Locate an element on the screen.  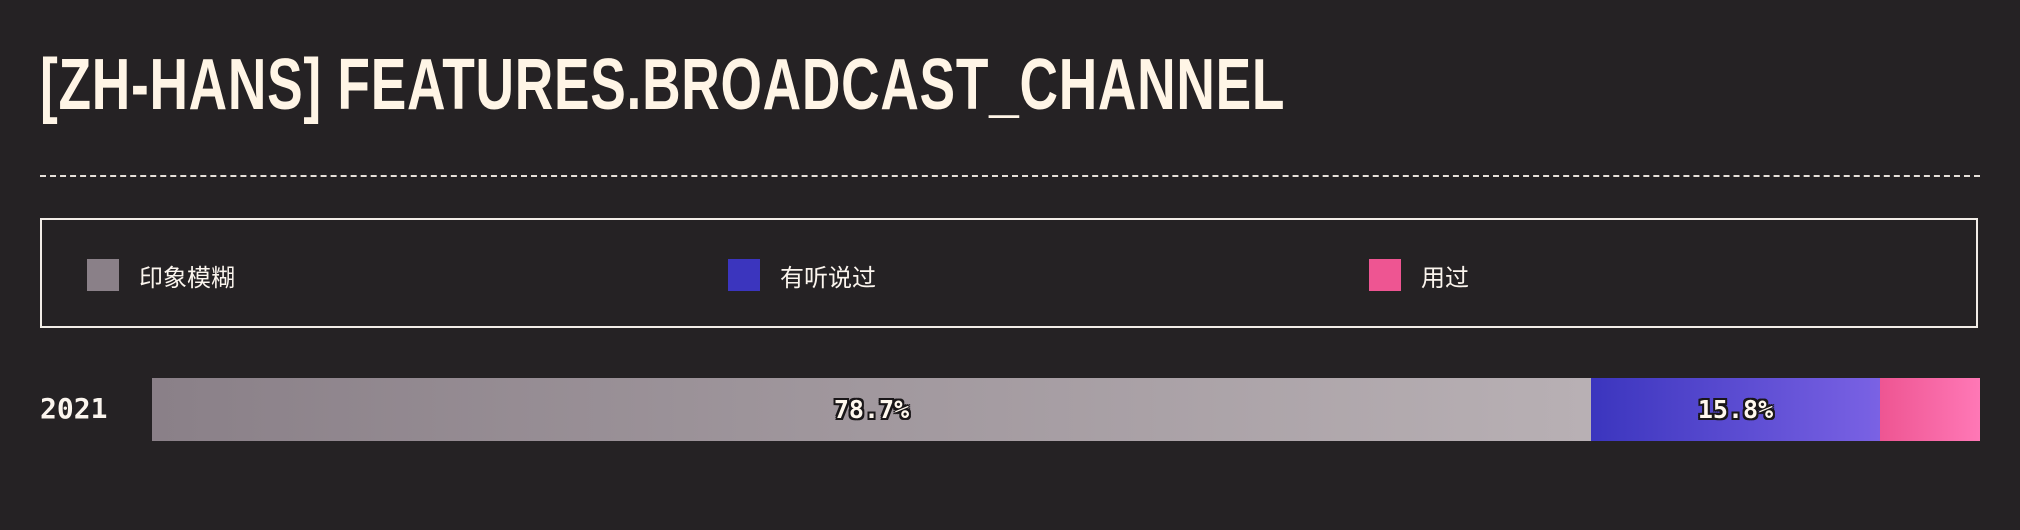
chart-title: [ZH-HANS] FEATURES.BROADCAST_CHANNEL is located at coordinates (663, 85).